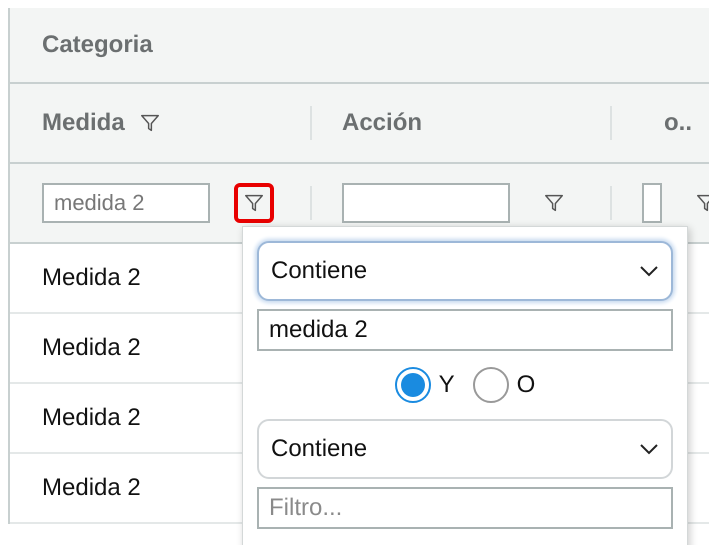 Image resolution: width=709 pixels, height=545 pixels. What do you see at coordinates (126, 203) in the screenshot?
I see `filter-input: medida 2` at bounding box center [126, 203].